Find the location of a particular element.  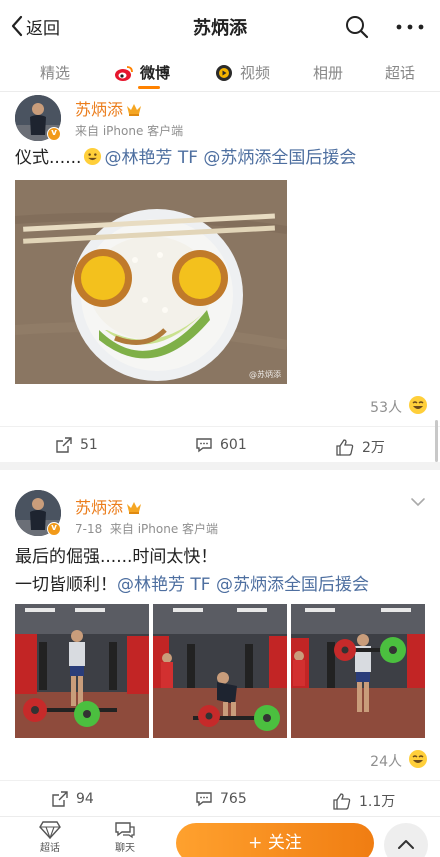

like-count: 2万 is located at coordinates (373, 448).